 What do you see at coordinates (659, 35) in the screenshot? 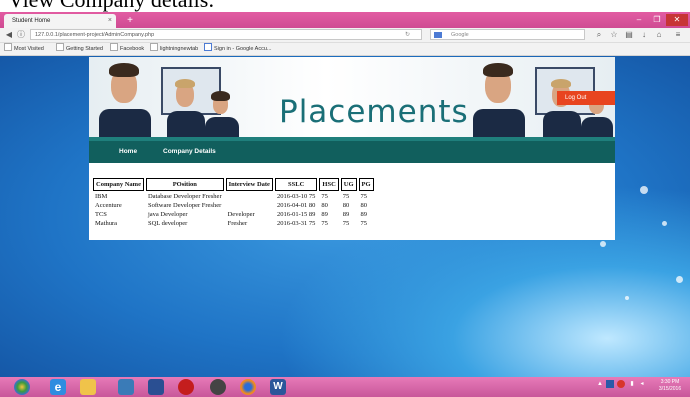
I see `home-icon: ⌂` at bounding box center [659, 35].